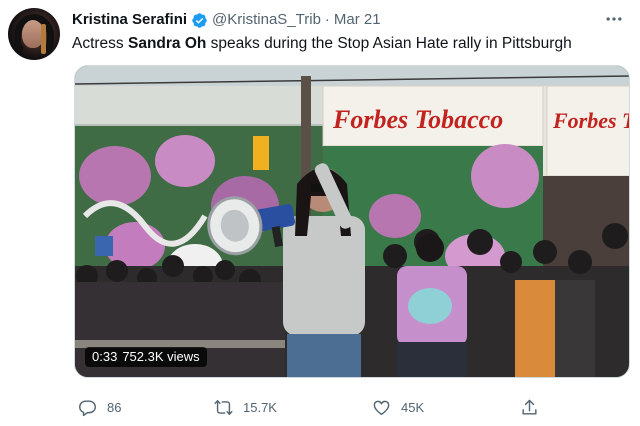 The height and width of the screenshot is (426, 640). I want to click on retweet-button: 15.7K, so click(245, 407).